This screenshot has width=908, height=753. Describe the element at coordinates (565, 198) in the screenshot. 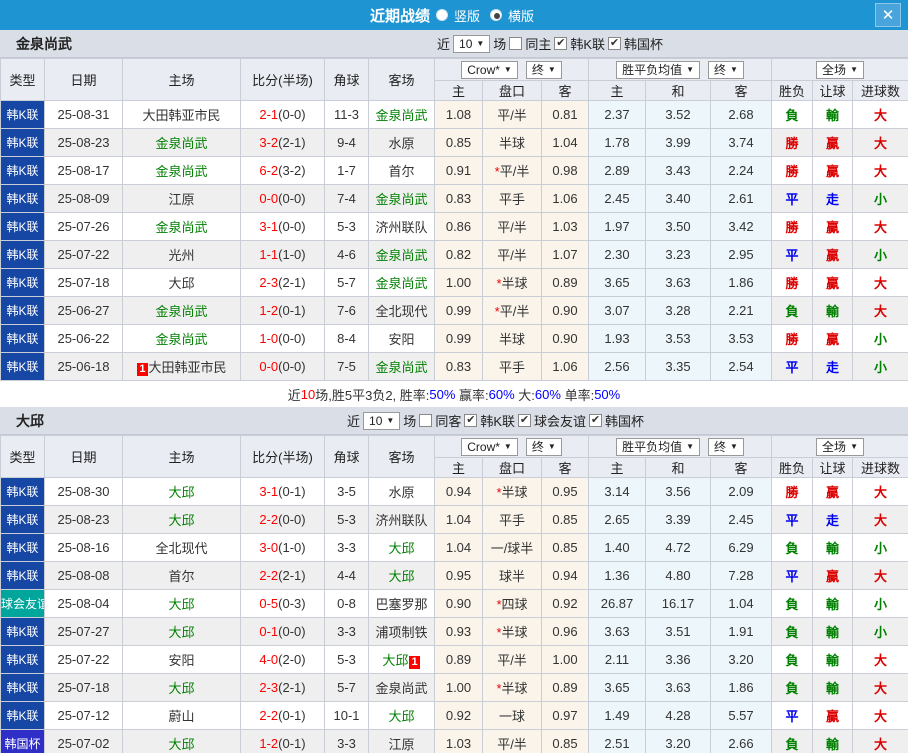

I see `away-odds-cell: 1.06` at that location.